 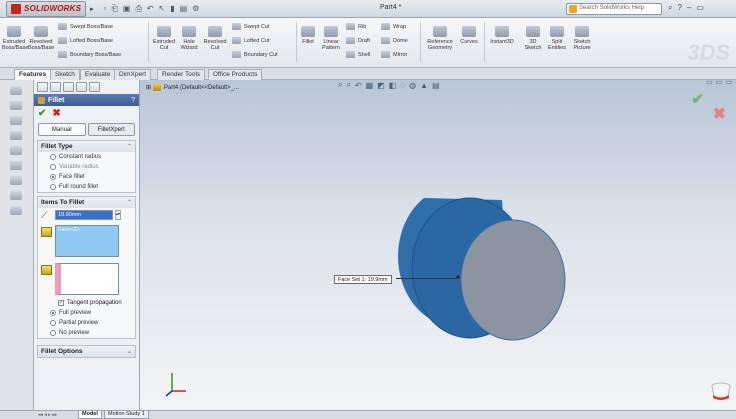 What do you see at coordinates (90, 415) in the screenshot?
I see `tab-model: Model` at bounding box center [90, 415].